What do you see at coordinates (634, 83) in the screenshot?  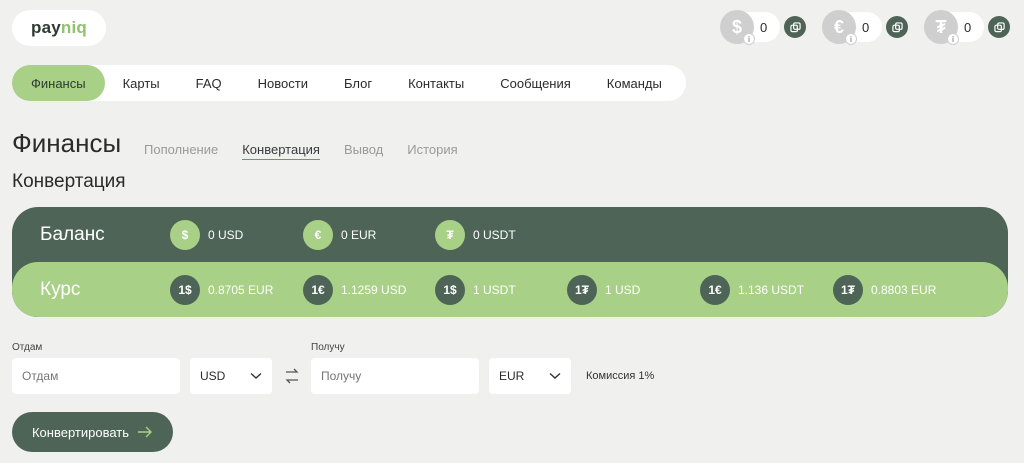 I see `nav-item-teams: Команды` at bounding box center [634, 83].